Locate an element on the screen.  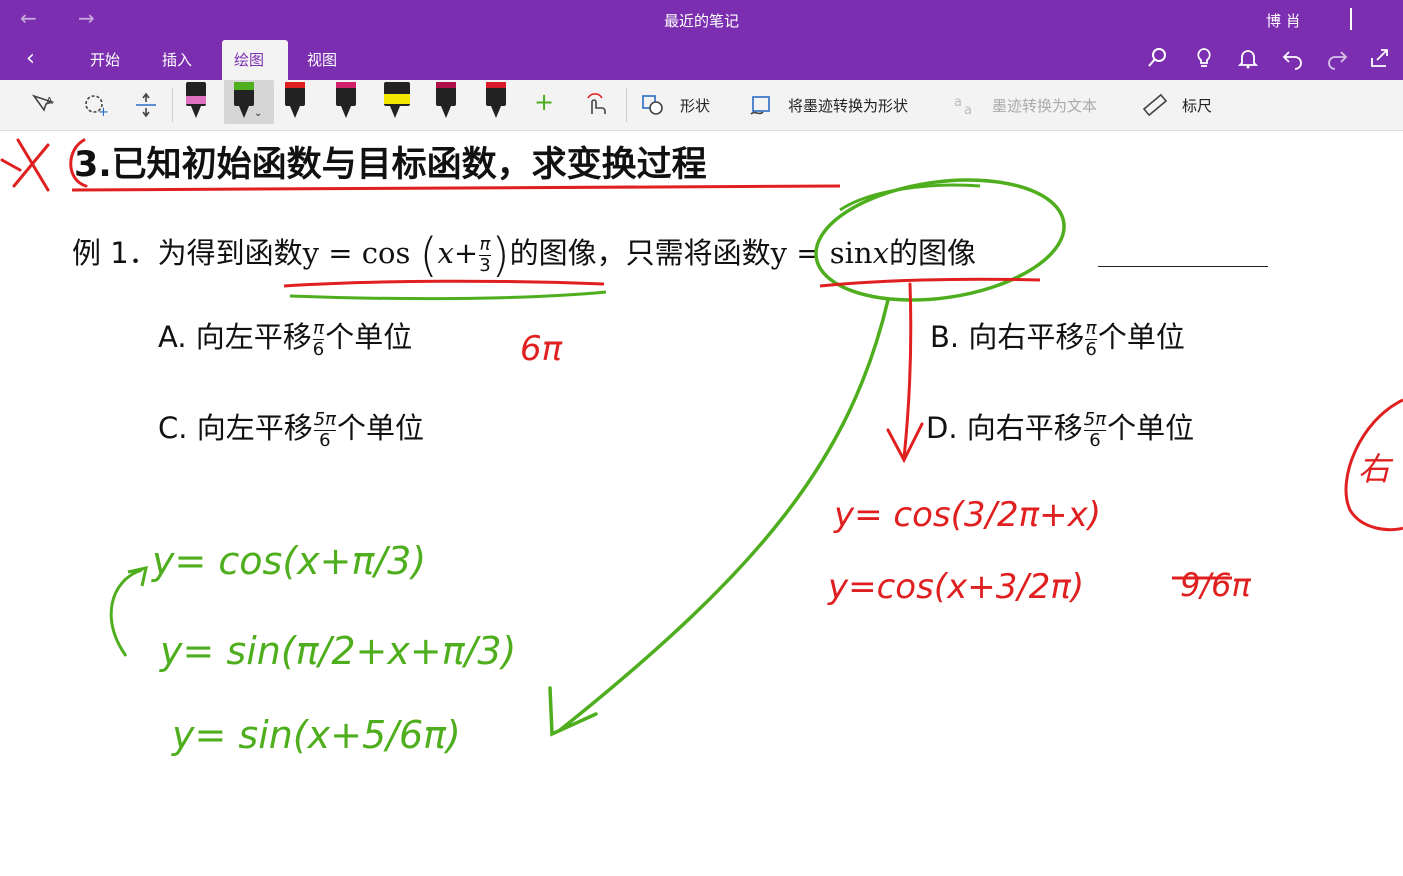
ink-green-eq1: y= cos(x+π/3) is located at coordinates (288, 561).